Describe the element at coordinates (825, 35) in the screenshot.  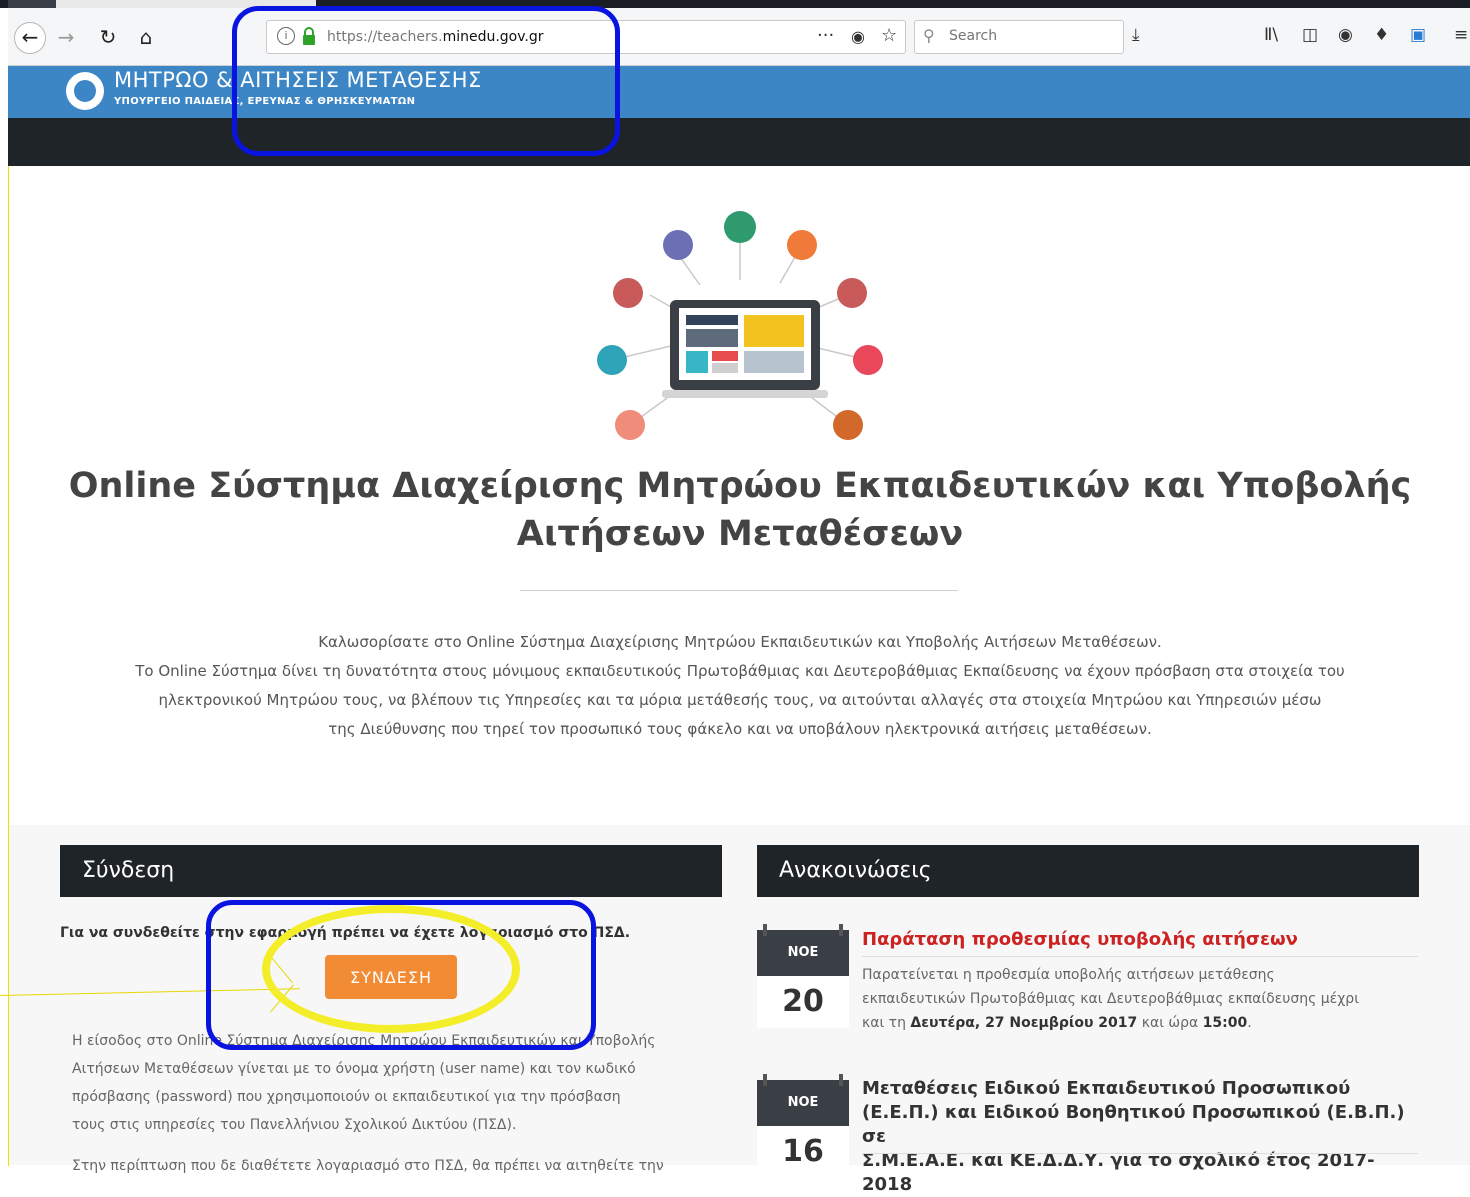
I see `page-actions-icon: ···` at that location.